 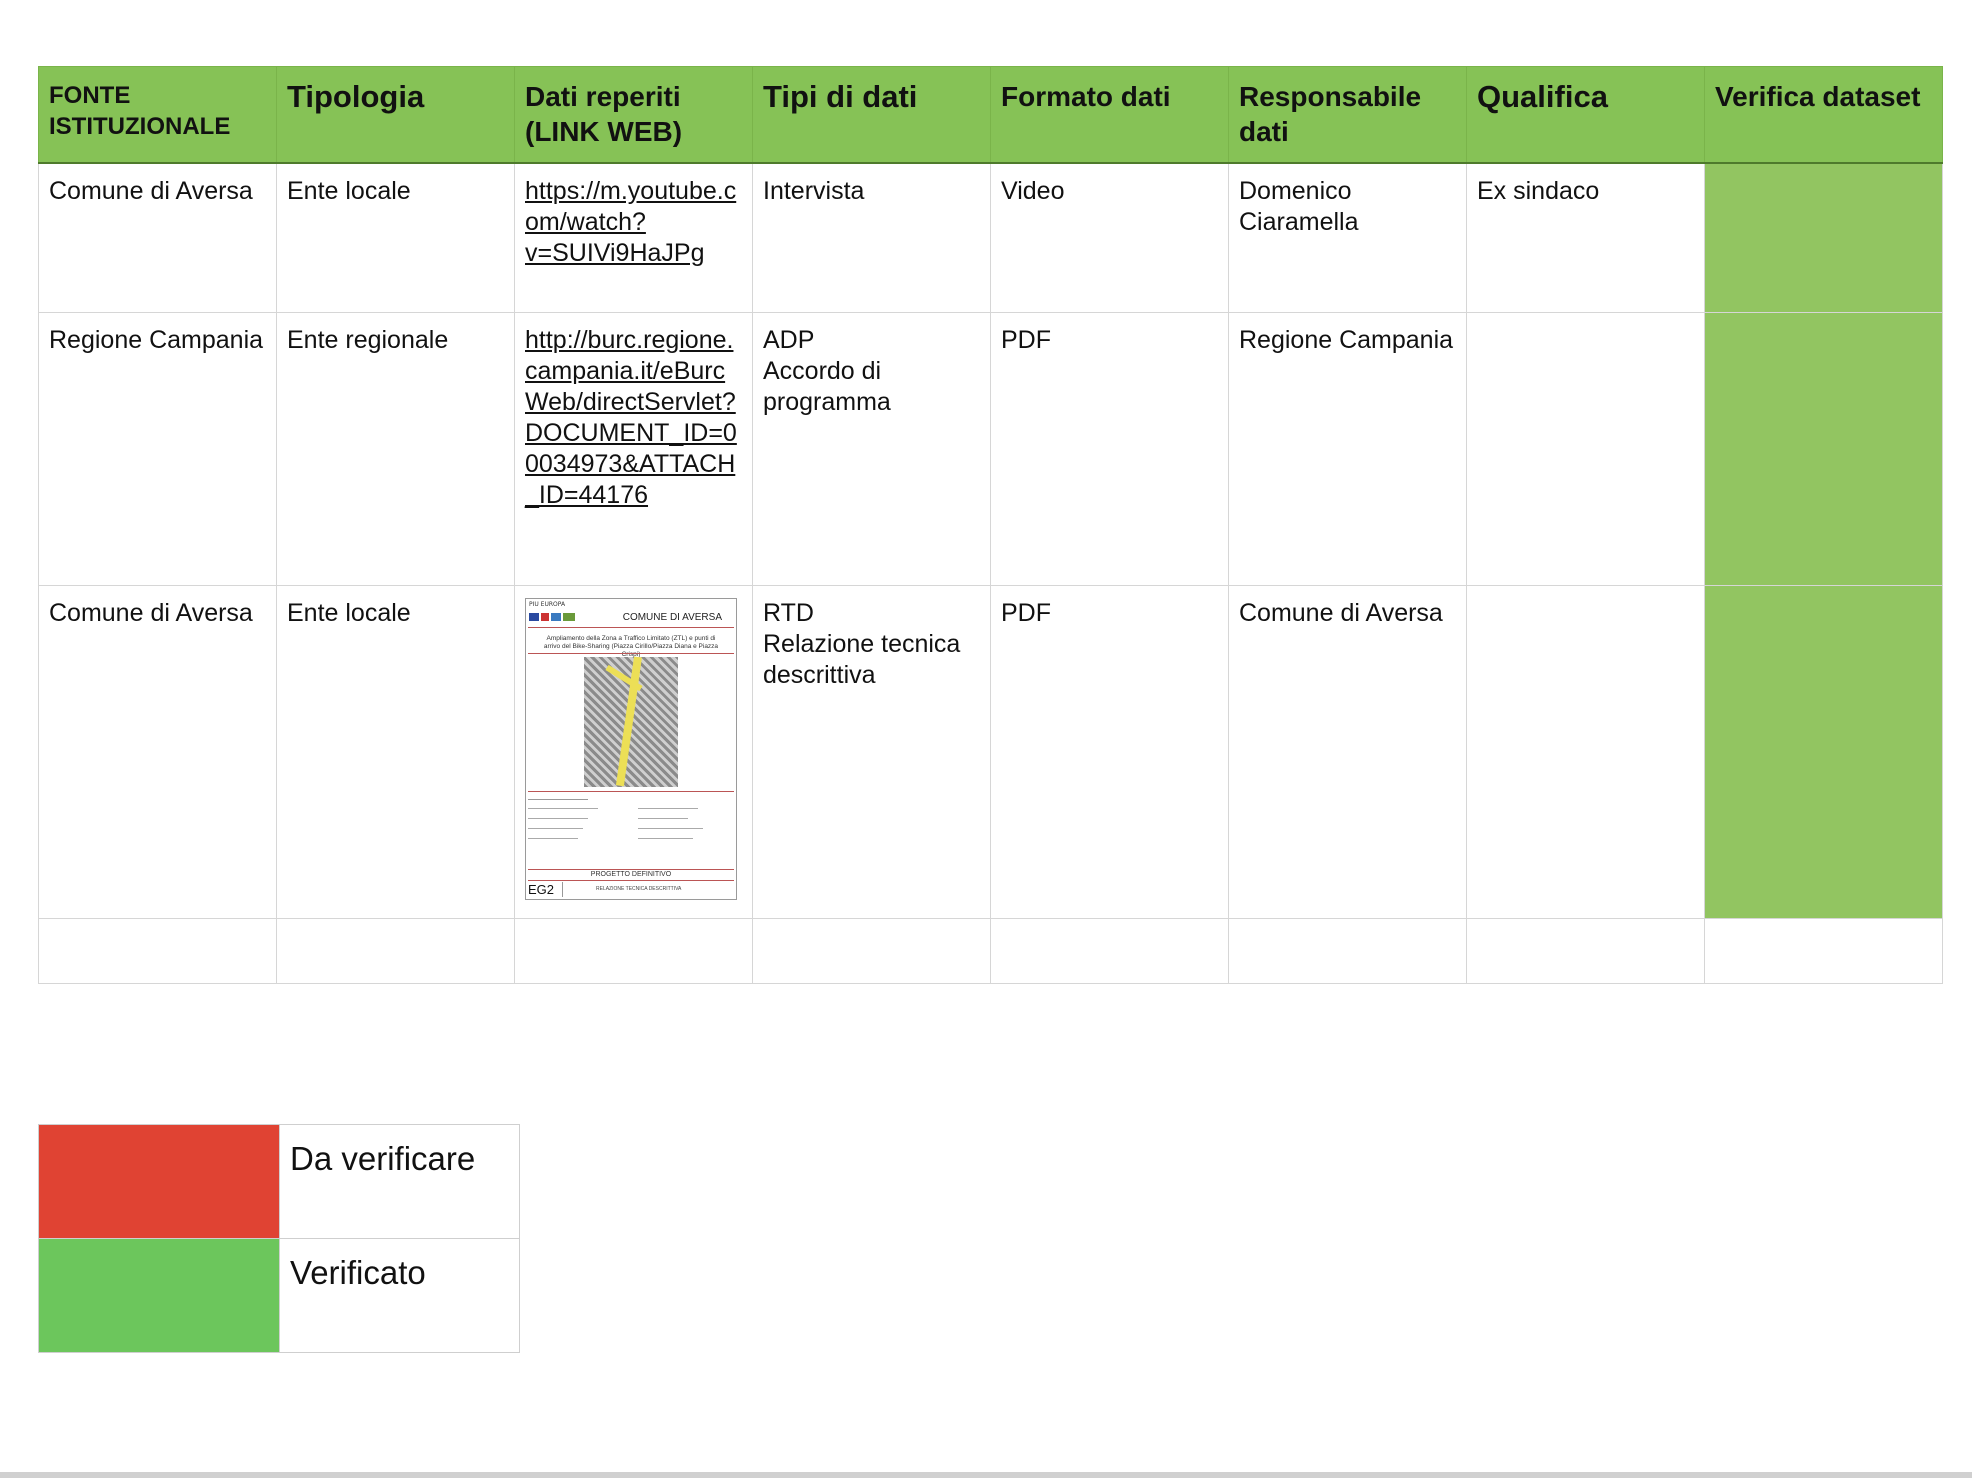 I want to click on legend-swatch-red, so click(x=159, y=1181).